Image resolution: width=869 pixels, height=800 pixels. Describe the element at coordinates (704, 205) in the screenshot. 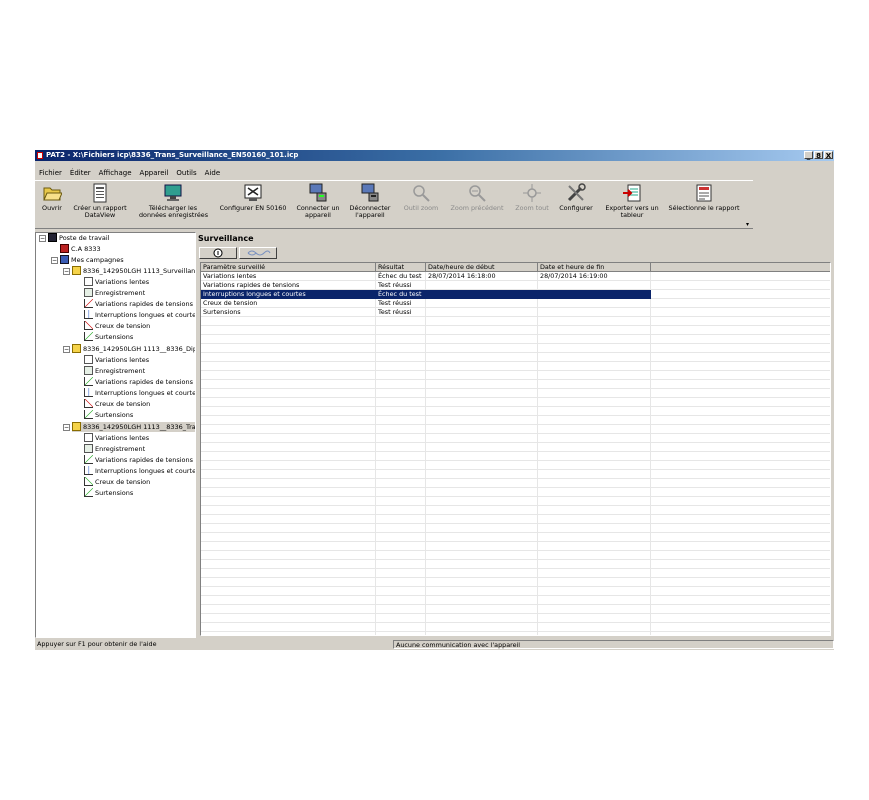

I see `select-report-button: Sélectionne le rapport` at that location.